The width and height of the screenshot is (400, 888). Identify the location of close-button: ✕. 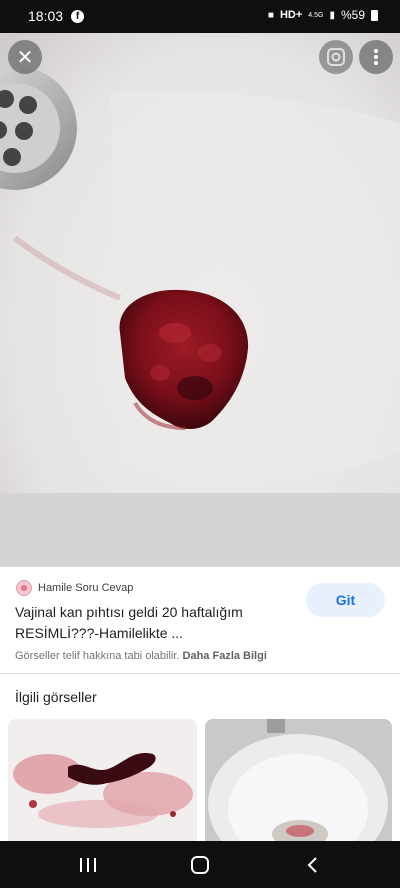
(25, 57).